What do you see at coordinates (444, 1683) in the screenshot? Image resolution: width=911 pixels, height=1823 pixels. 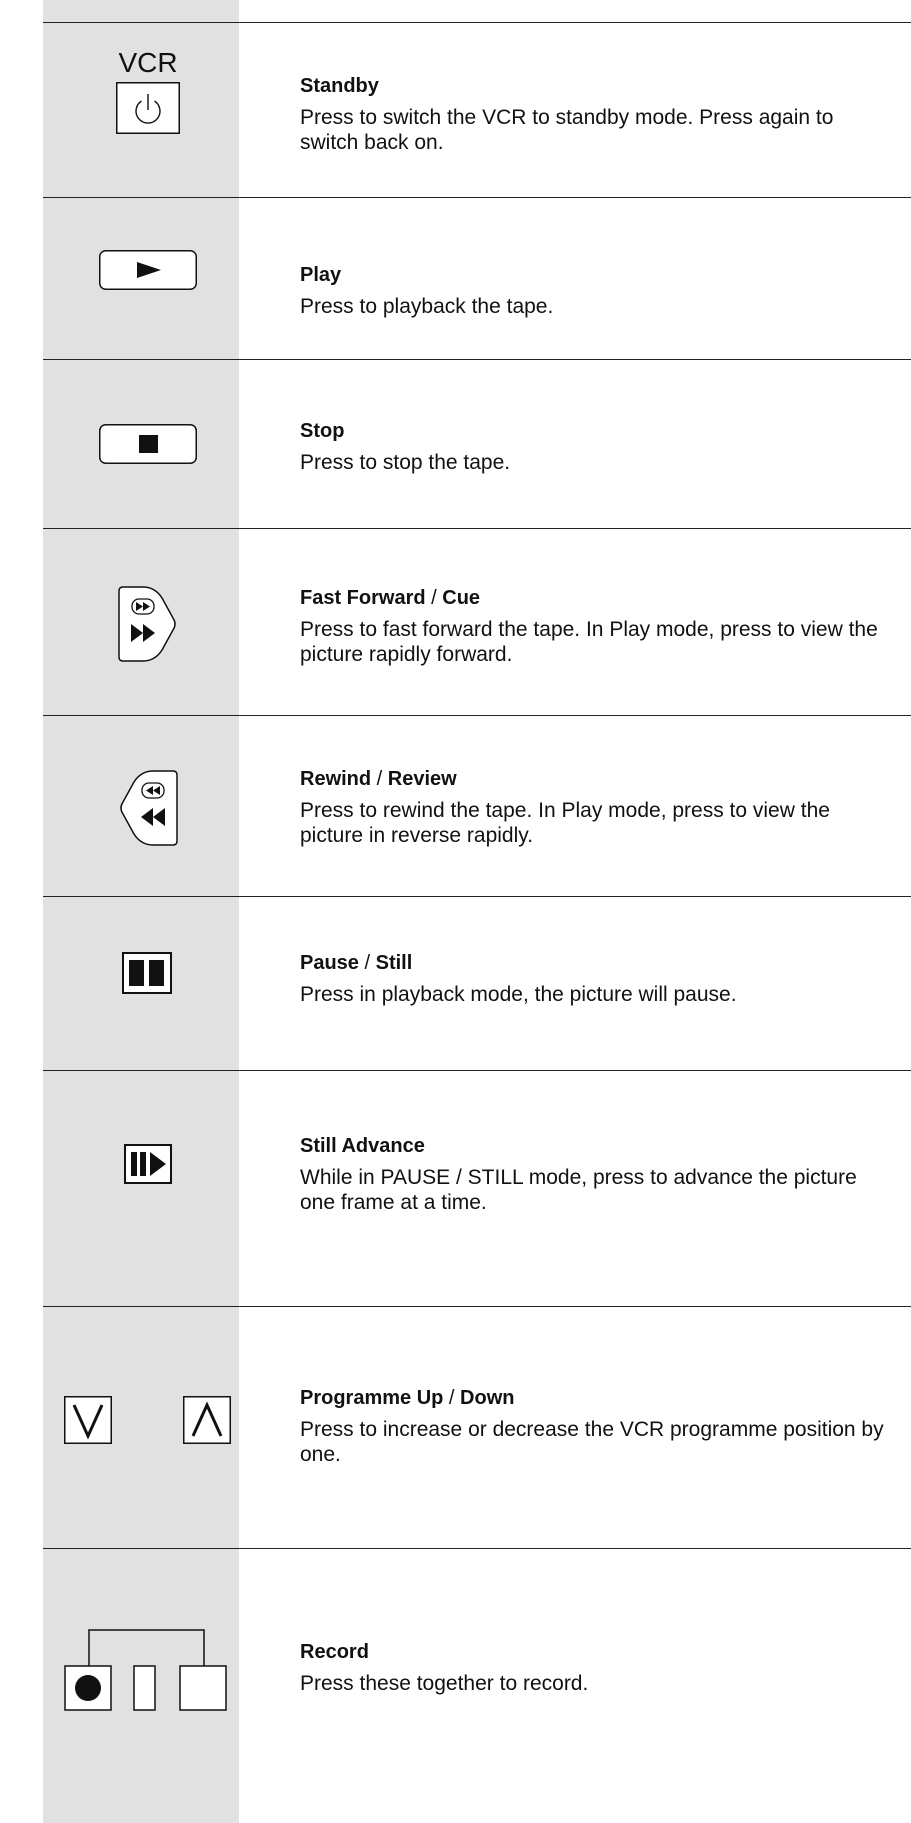 I see `entry-description: Press these together to record.` at bounding box center [444, 1683].